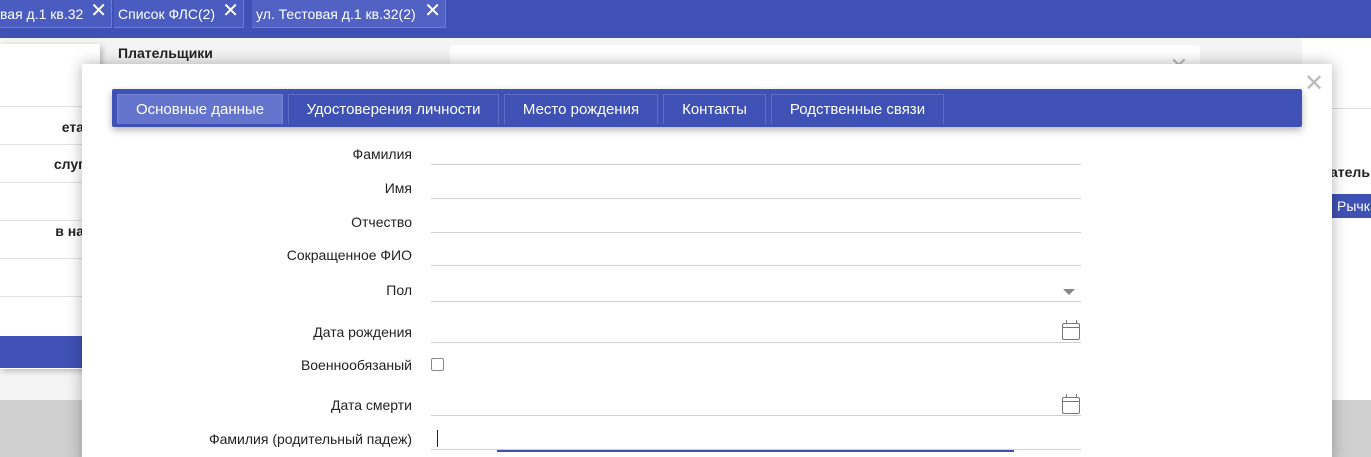 Image resolution: width=1371 pixels, height=457 pixels. I want to click on tab-contacts: Контакты, so click(714, 109).